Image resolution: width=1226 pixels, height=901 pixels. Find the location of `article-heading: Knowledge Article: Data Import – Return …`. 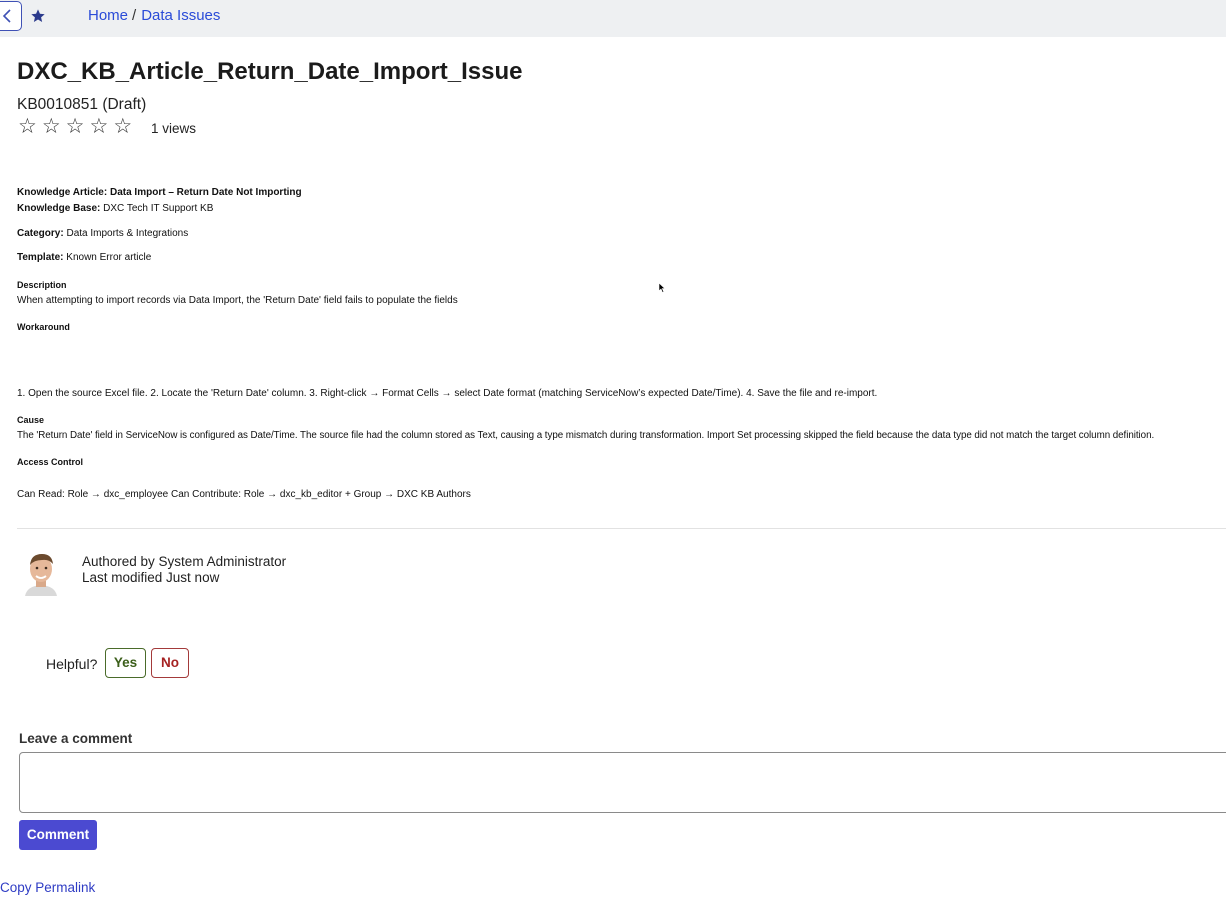

article-heading: Knowledge Article: Data Import – Return … is located at coordinates (159, 192).